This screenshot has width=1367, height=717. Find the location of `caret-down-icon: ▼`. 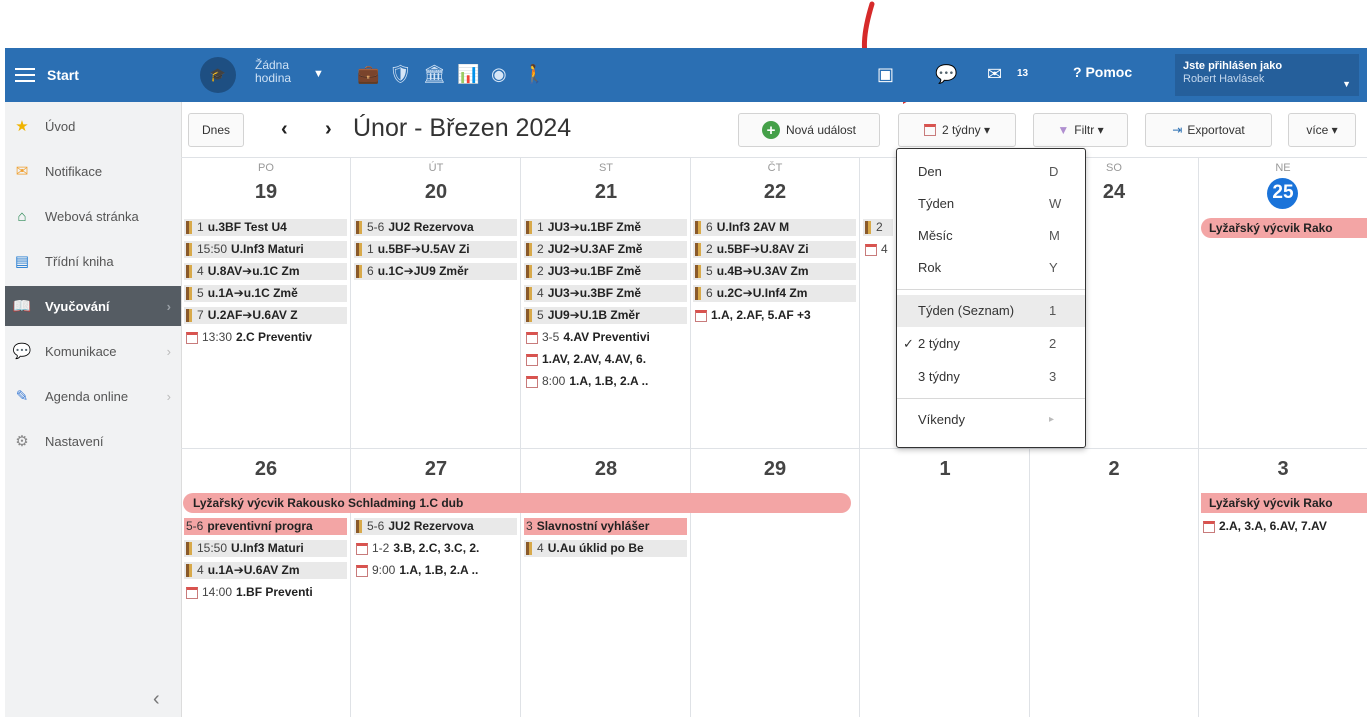

caret-down-icon: ▼ is located at coordinates (318, 74).